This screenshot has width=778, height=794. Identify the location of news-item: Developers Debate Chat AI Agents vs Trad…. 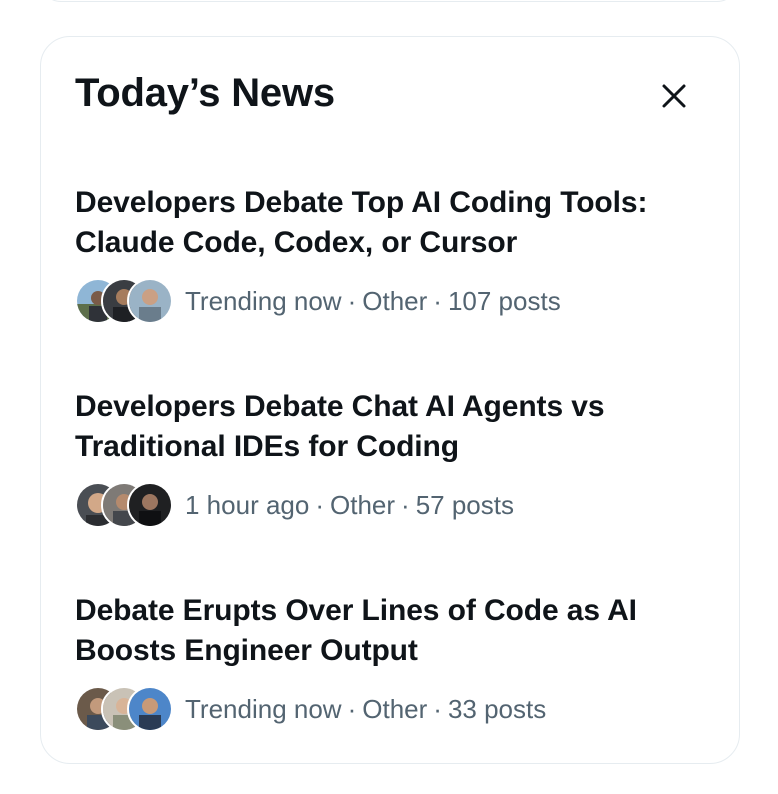
(385, 458).